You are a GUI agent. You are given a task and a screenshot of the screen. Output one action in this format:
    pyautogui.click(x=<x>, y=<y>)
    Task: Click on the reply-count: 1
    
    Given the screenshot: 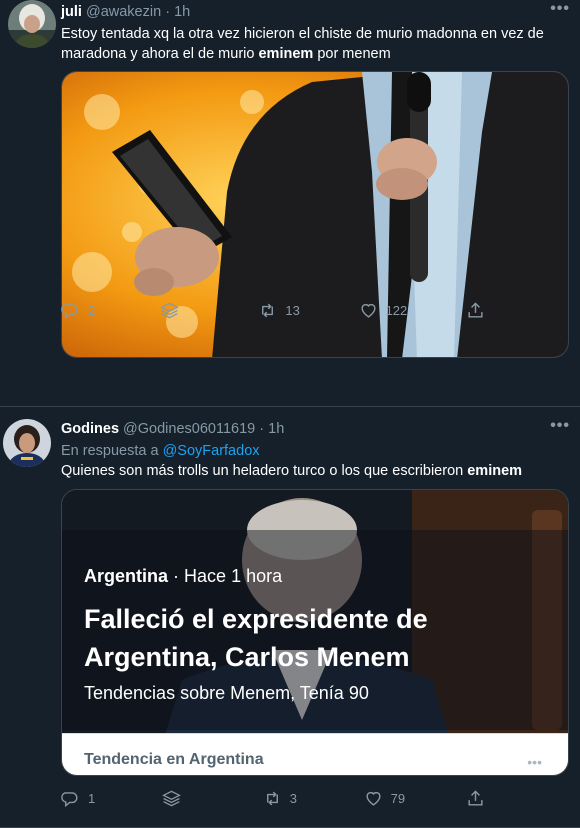 What is the action you would take?
    pyautogui.click(x=92, y=798)
    